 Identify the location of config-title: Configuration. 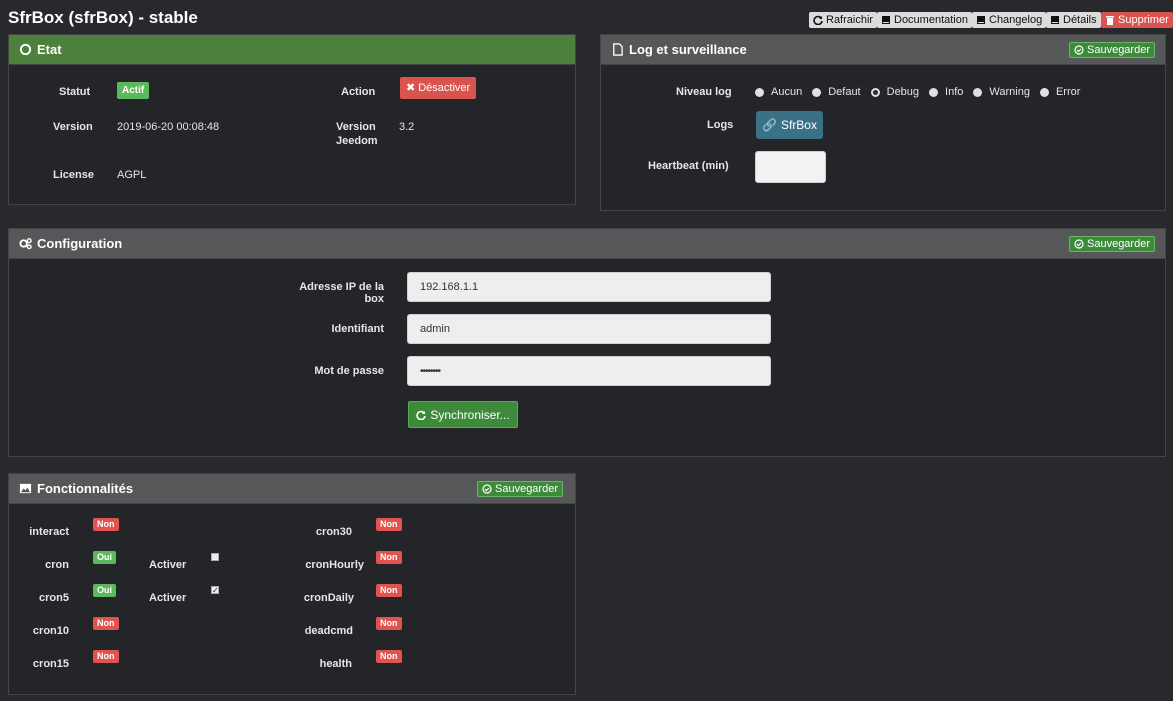
(80, 243).